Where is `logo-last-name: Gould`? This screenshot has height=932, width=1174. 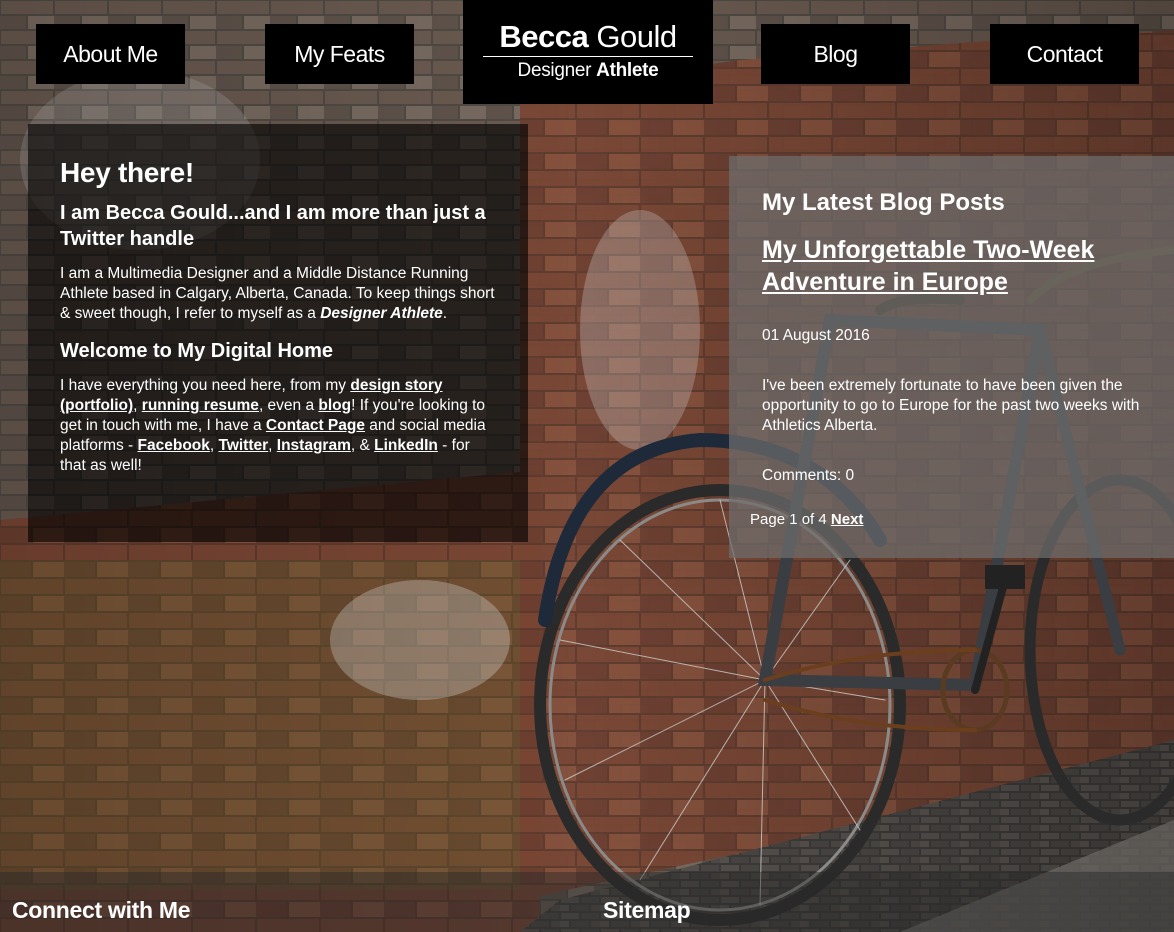 logo-last-name: Gould is located at coordinates (636, 36).